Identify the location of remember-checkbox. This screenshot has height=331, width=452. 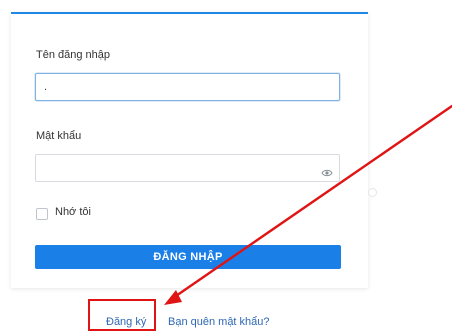
(42, 214).